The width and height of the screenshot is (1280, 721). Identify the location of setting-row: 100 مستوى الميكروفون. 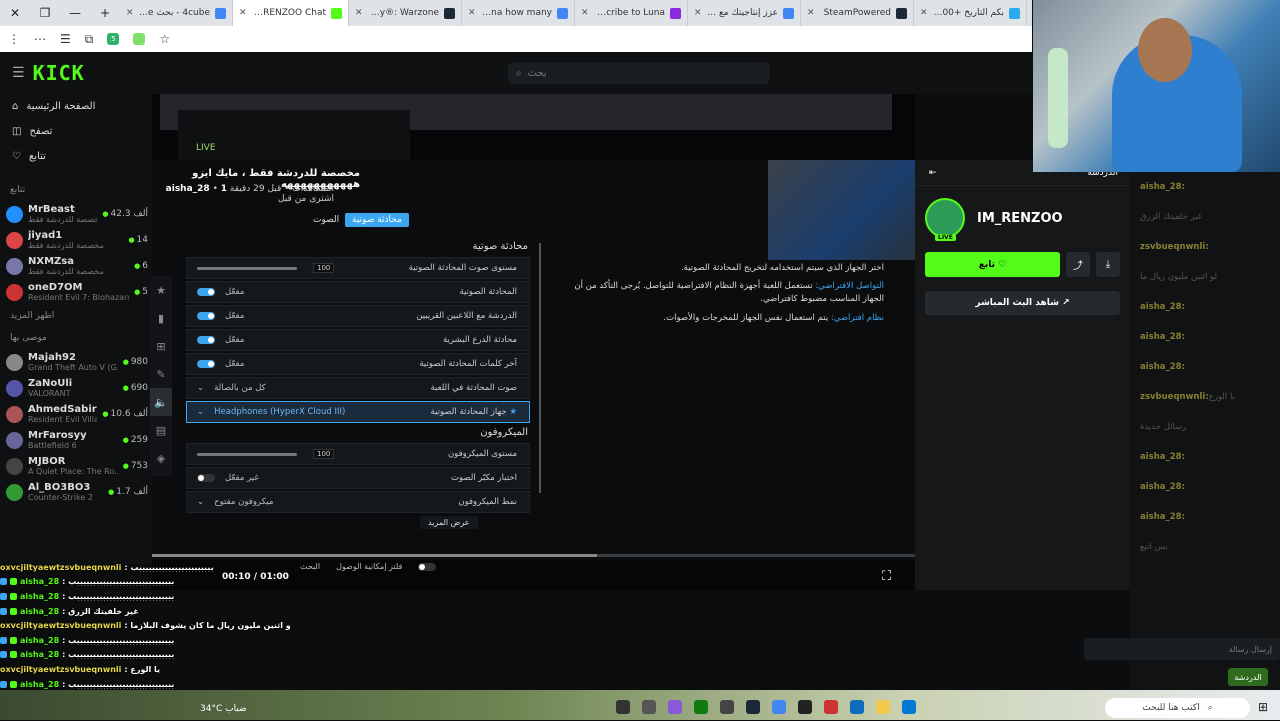
(358, 454).